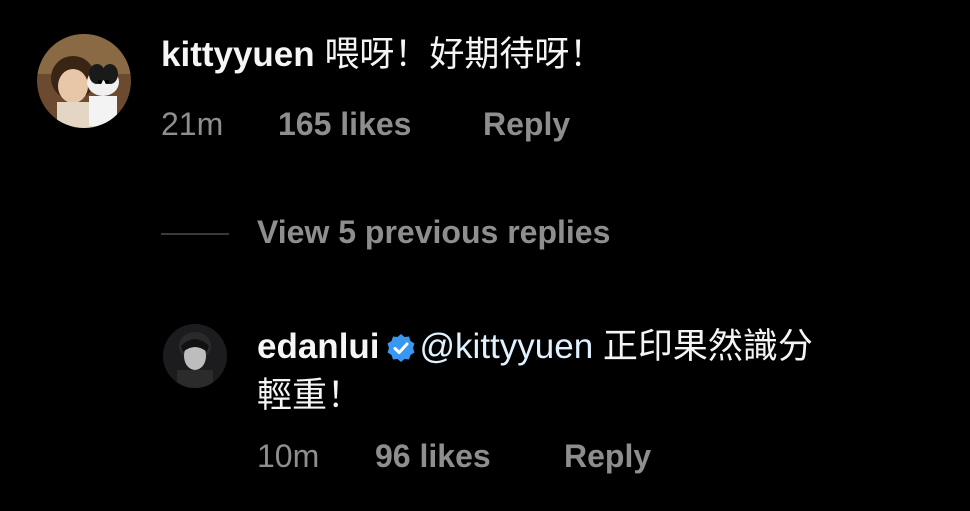 The image size is (970, 511). Describe the element at coordinates (310, 395) in the screenshot. I see `reply-body-line-2: 輕重！` at that location.